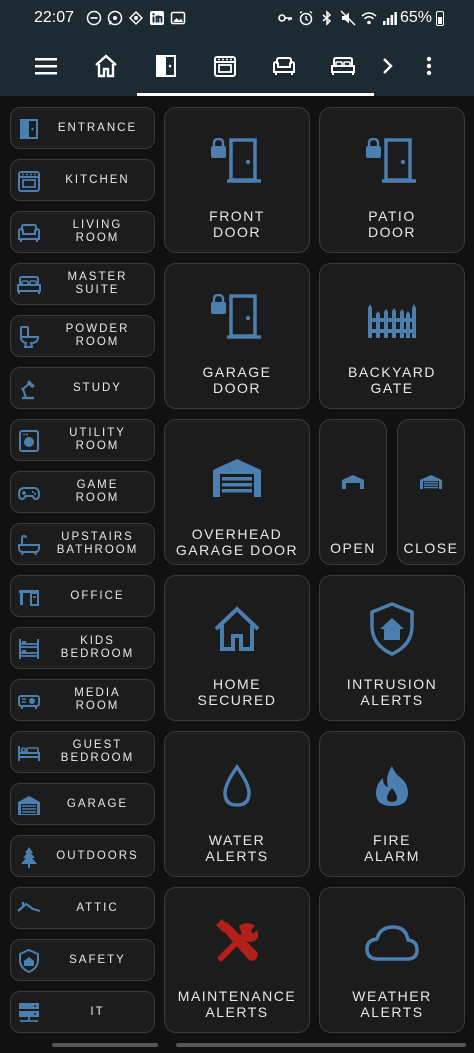 The image size is (474, 1053). Describe the element at coordinates (82, 752) in the screenshot. I see `sidebar-item-guest-bedroom: GUEST BEDROOM` at that location.